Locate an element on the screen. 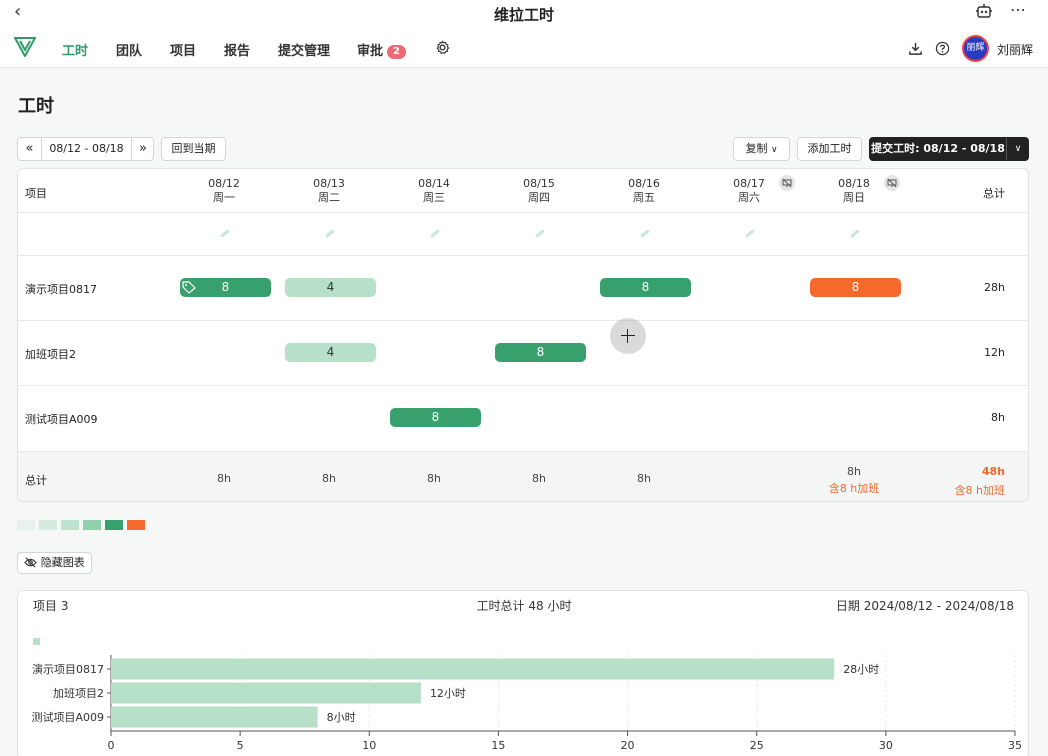 The height and width of the screenshot is (756, 1048). row-total: 12h is located at coordinates (994, 352).